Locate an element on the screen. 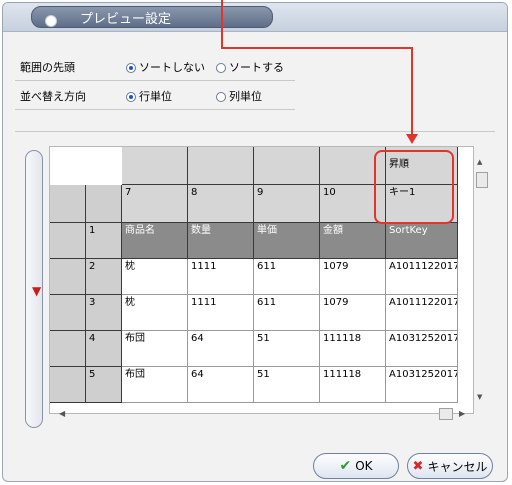 Image resolution: width=512 pixels, height=485 pixels. window-icon is located at coordinates (51, 21).